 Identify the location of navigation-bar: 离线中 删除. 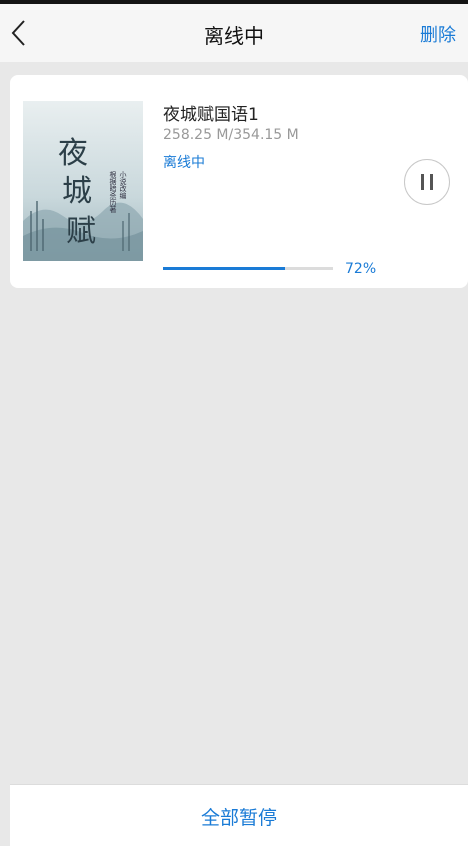
(234, 33).